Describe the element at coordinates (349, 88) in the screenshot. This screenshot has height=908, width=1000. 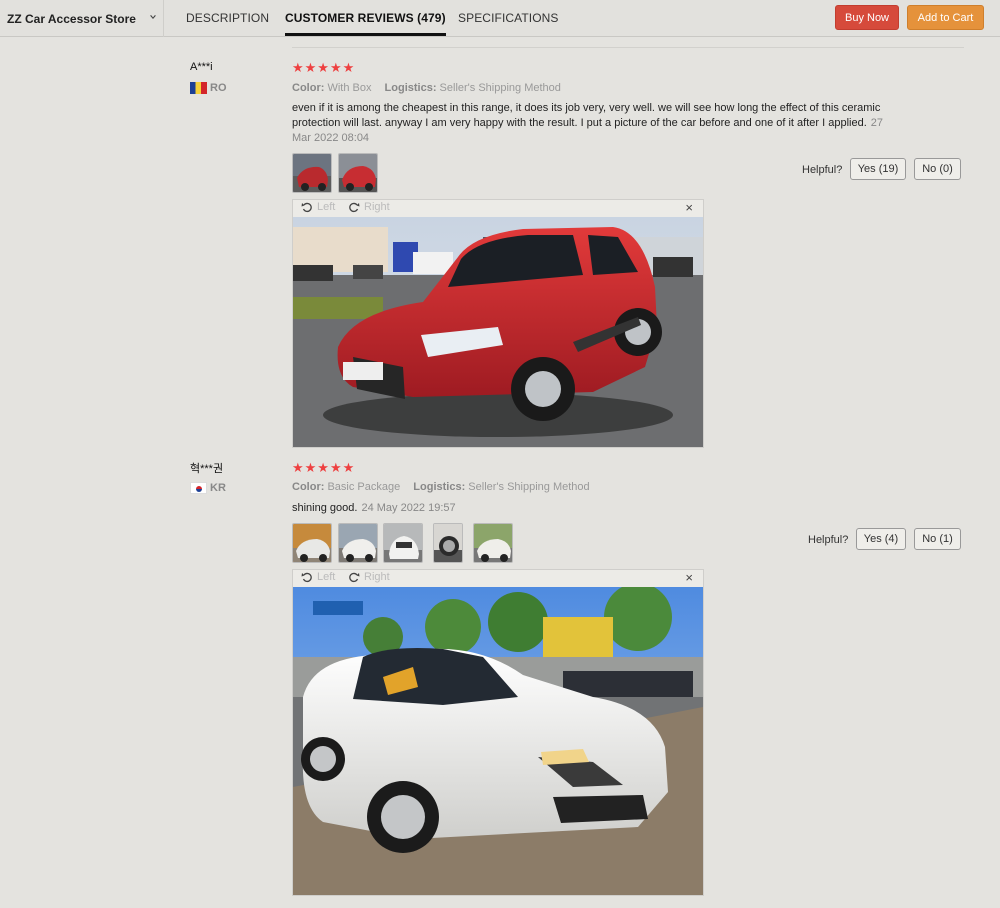
I see `color-value: With Box` at that location.